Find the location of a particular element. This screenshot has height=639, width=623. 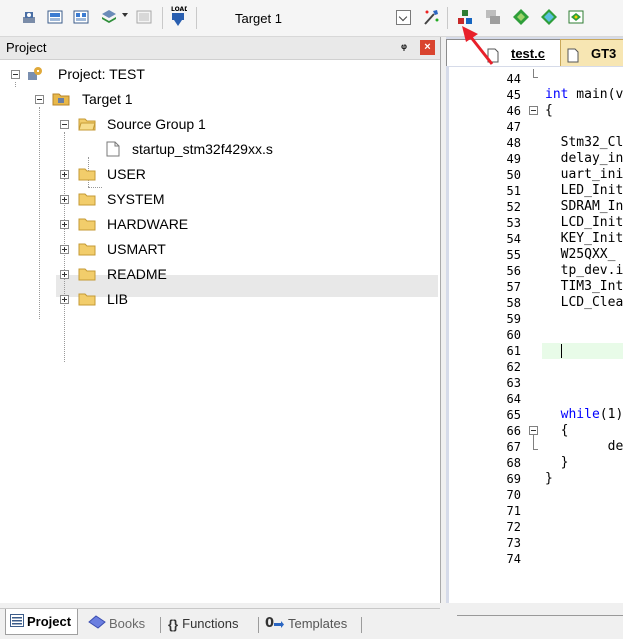

tab-books: Books is located at coordinates (116, 624).